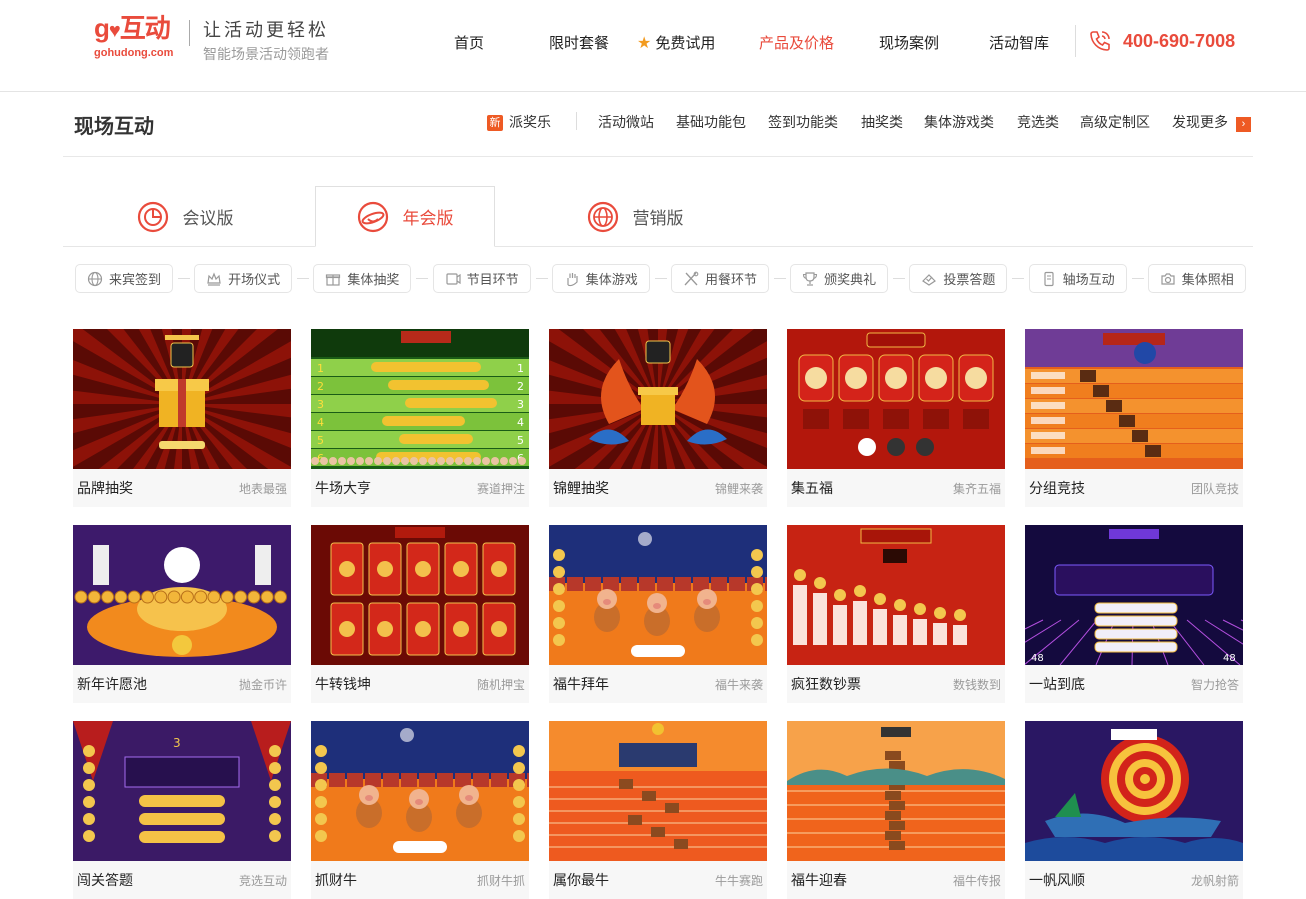 This screenshot has width=1306, height=899. Describe the element at coordinates (882, 122) in the screenshot. I see `subnav-lottery: 抽奖类` at that location.